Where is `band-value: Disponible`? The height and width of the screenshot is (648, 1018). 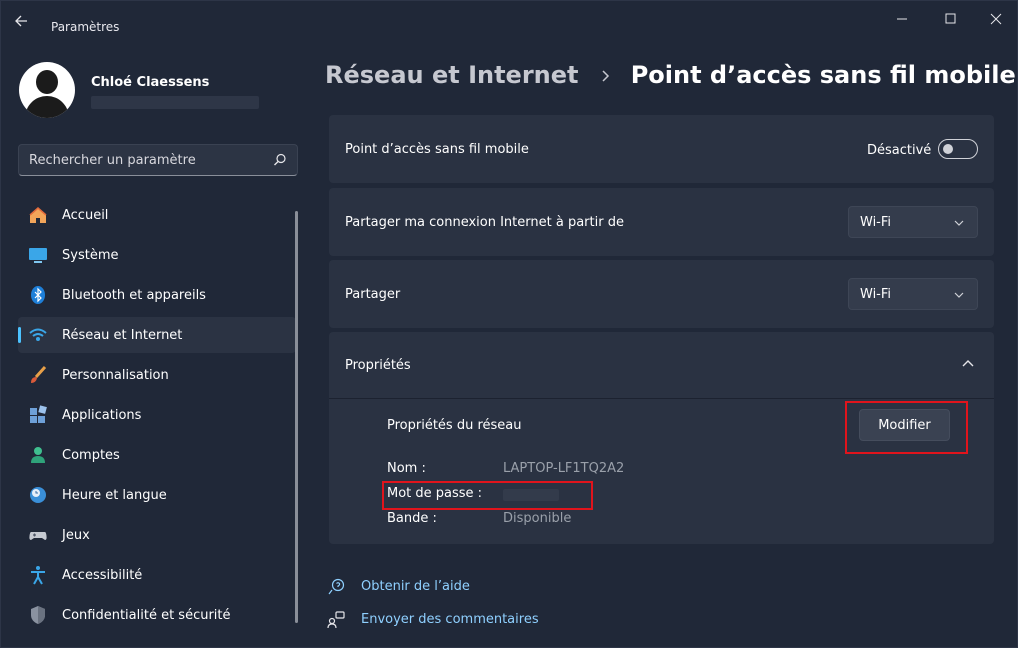
band-value: Disponible is located at coordinates (537, 518).